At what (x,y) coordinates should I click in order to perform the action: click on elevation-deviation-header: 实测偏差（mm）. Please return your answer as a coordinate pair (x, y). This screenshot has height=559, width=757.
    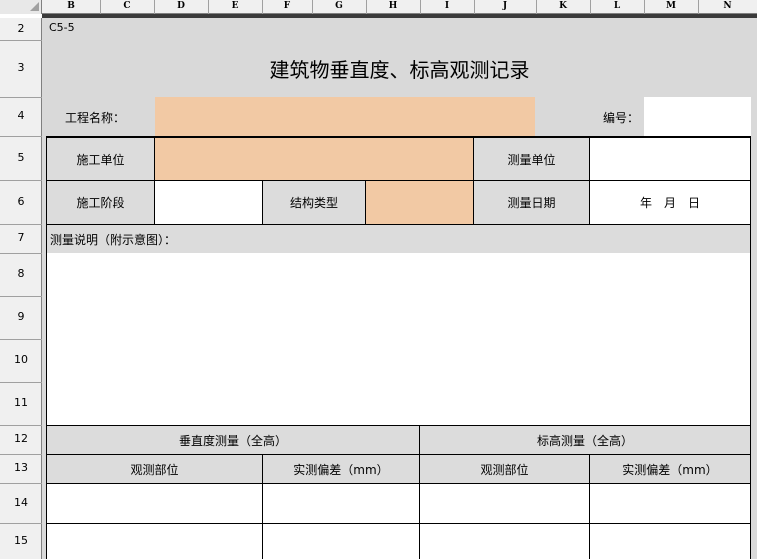
    Looking at the image, I should click on (670, 469).